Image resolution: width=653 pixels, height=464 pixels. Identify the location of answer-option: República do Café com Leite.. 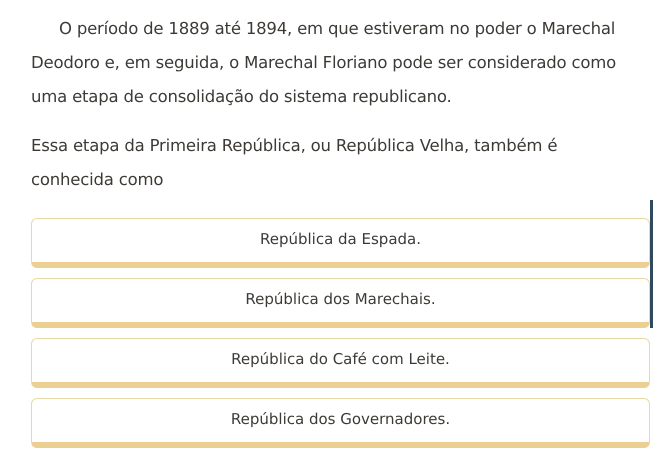
(340, 363).